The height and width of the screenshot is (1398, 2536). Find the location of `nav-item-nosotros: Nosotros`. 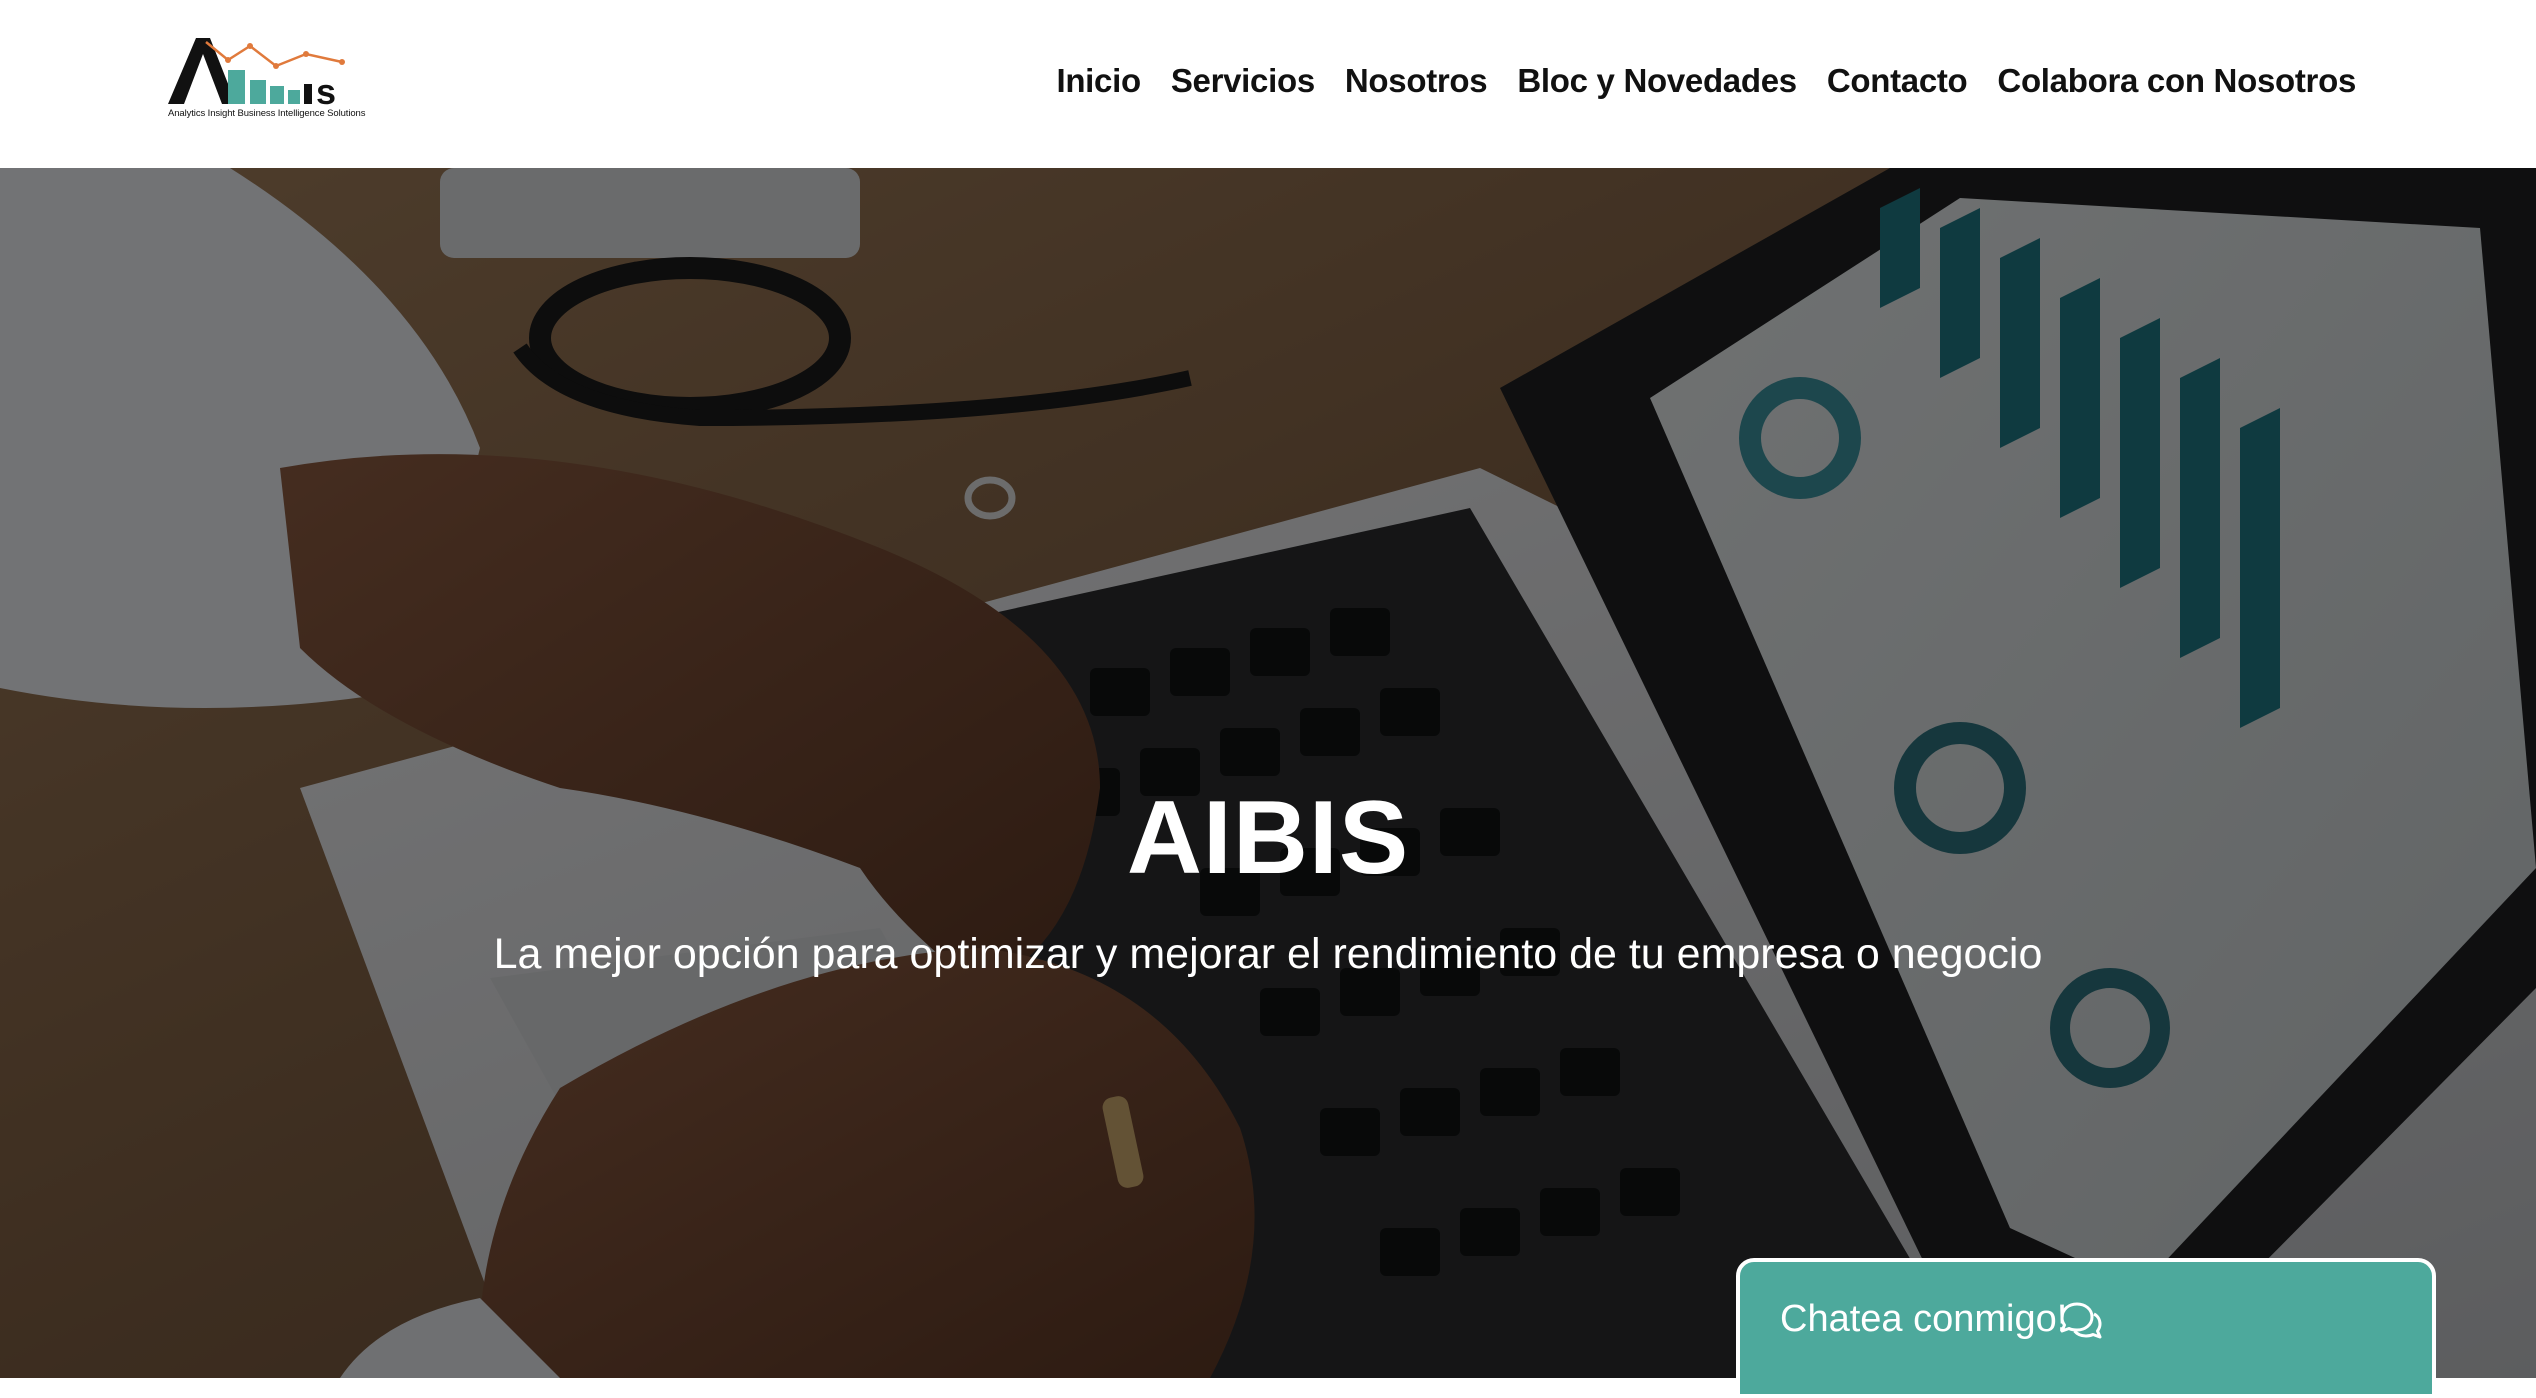

nav-item-nosotros: Nosotros is located at coordinates (1416, 81).